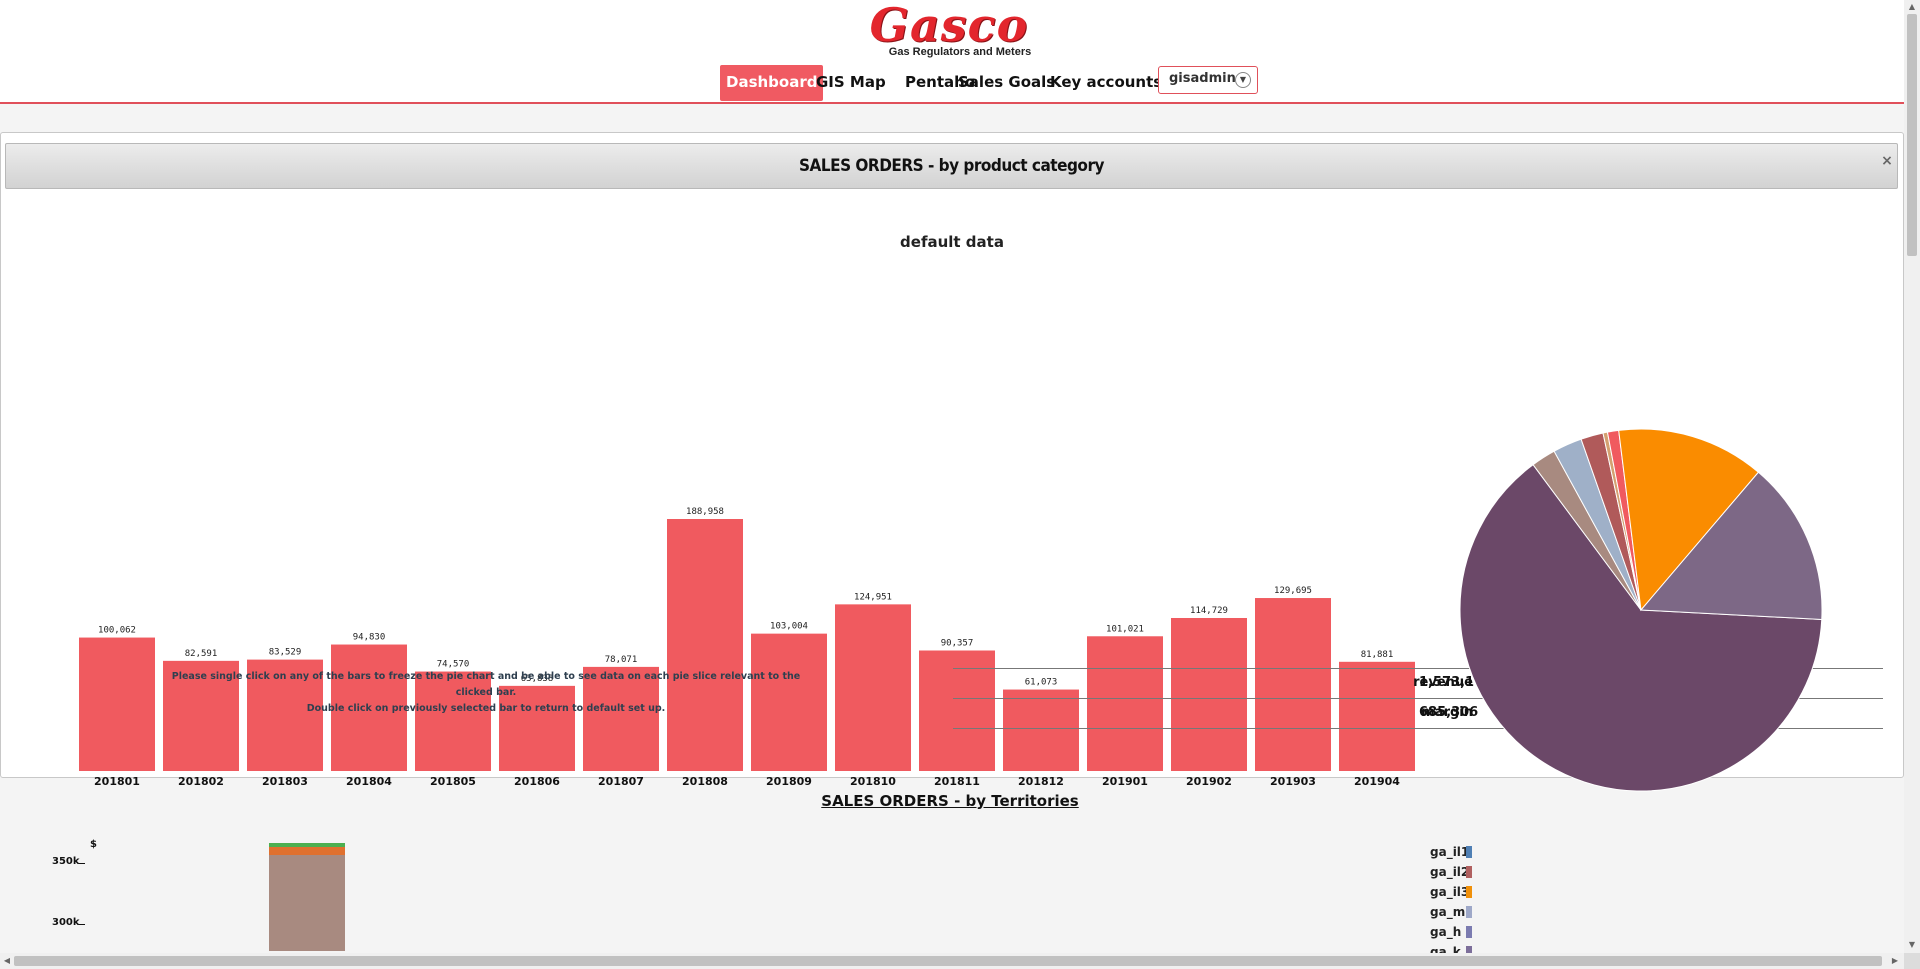 Image resolution: width=1920 pixels, height=969 pixels. Describe the element at coordinates (1202, 78) in the screenshot. I see `user-name: gisadmin` at that location.